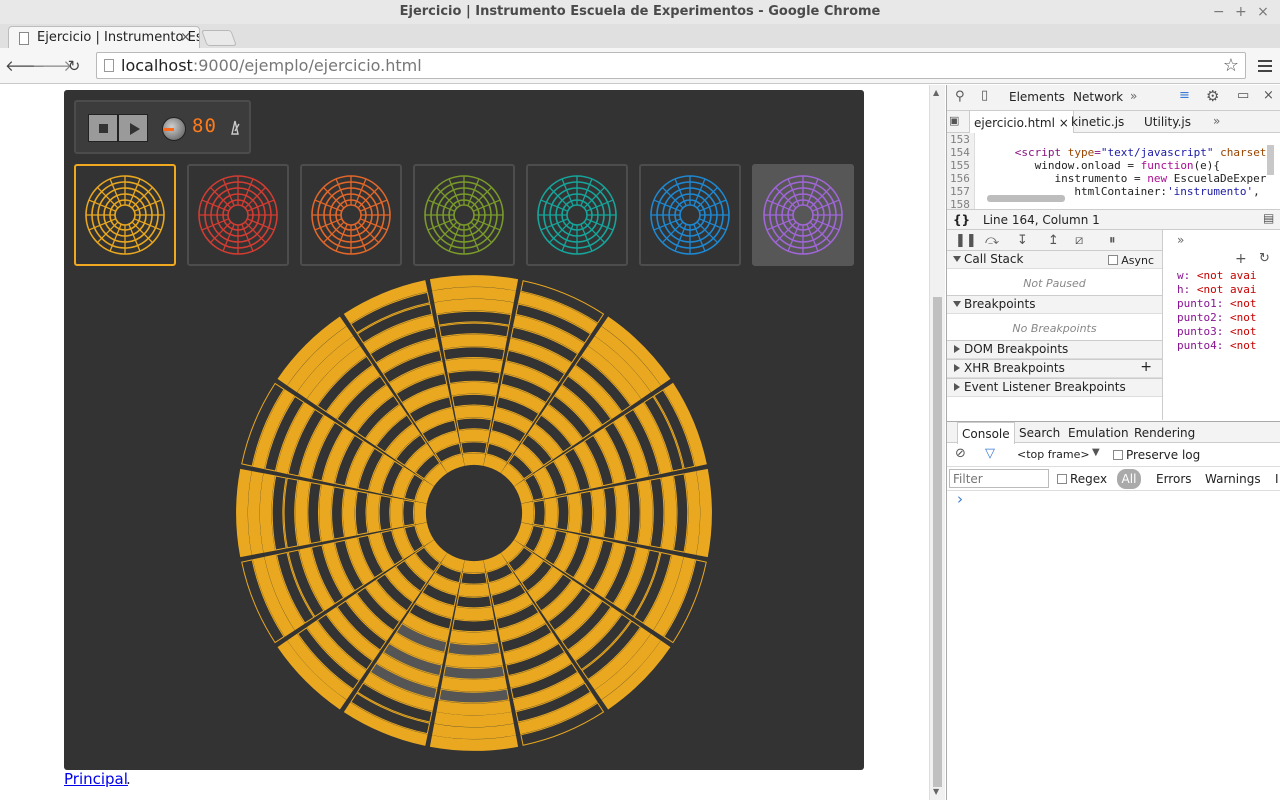  I want to click on code-vscroll-thumb, so click(1270, 160).